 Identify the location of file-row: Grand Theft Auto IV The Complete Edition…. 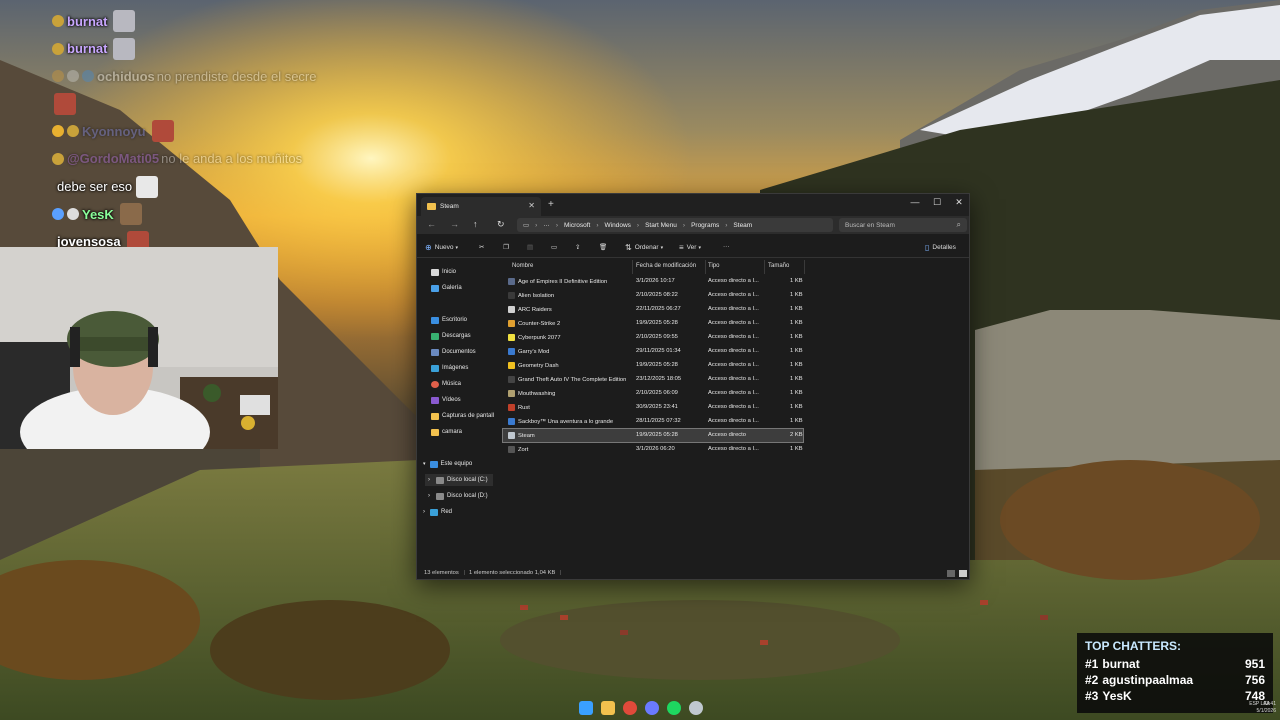
(653, 379).